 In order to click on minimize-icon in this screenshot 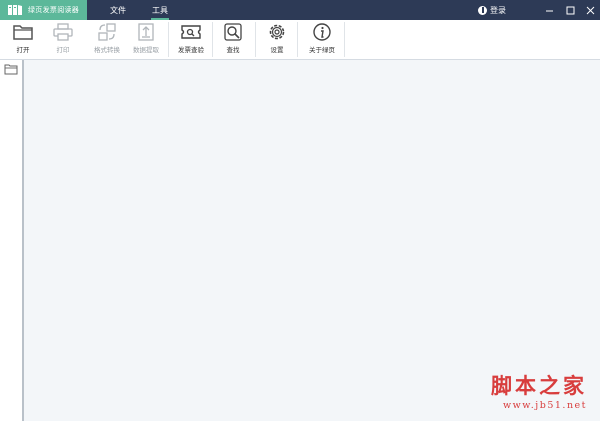, I will do `click(549, 10)`.